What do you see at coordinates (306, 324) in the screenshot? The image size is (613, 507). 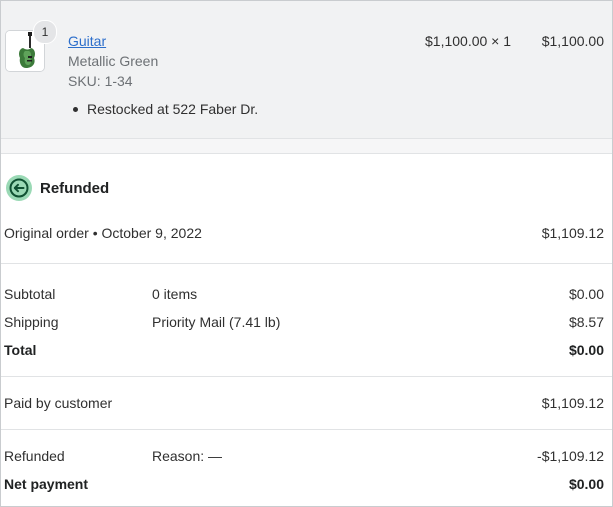 I see `shipping-row: Shipping Priority Mail (7.41 lb) $8.57` at bounding box center [306, 324].